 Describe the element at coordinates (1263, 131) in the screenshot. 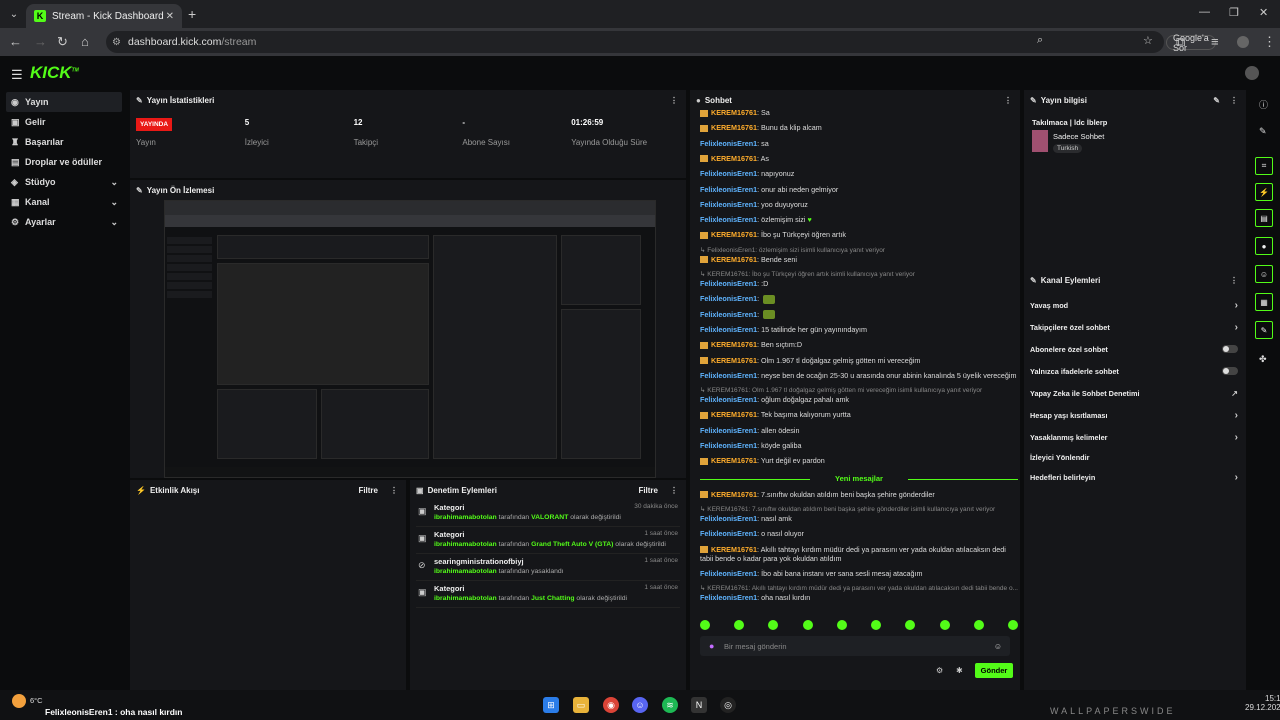

I see `pen-icon: ✎` at that location.